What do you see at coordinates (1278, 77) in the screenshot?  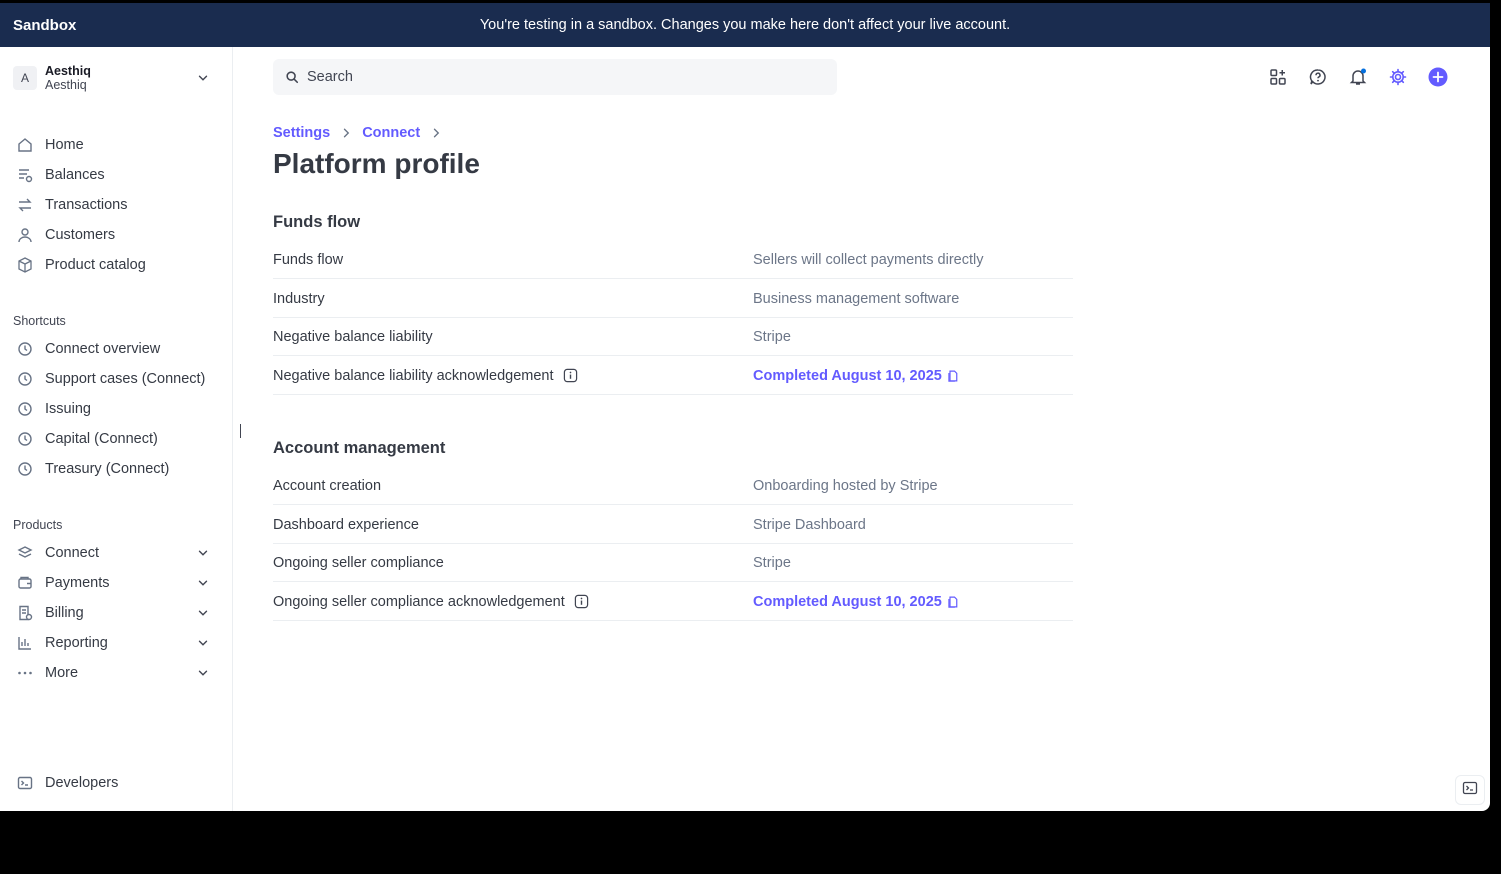 I see `apps-icon` at bounding box center [1278, 77].